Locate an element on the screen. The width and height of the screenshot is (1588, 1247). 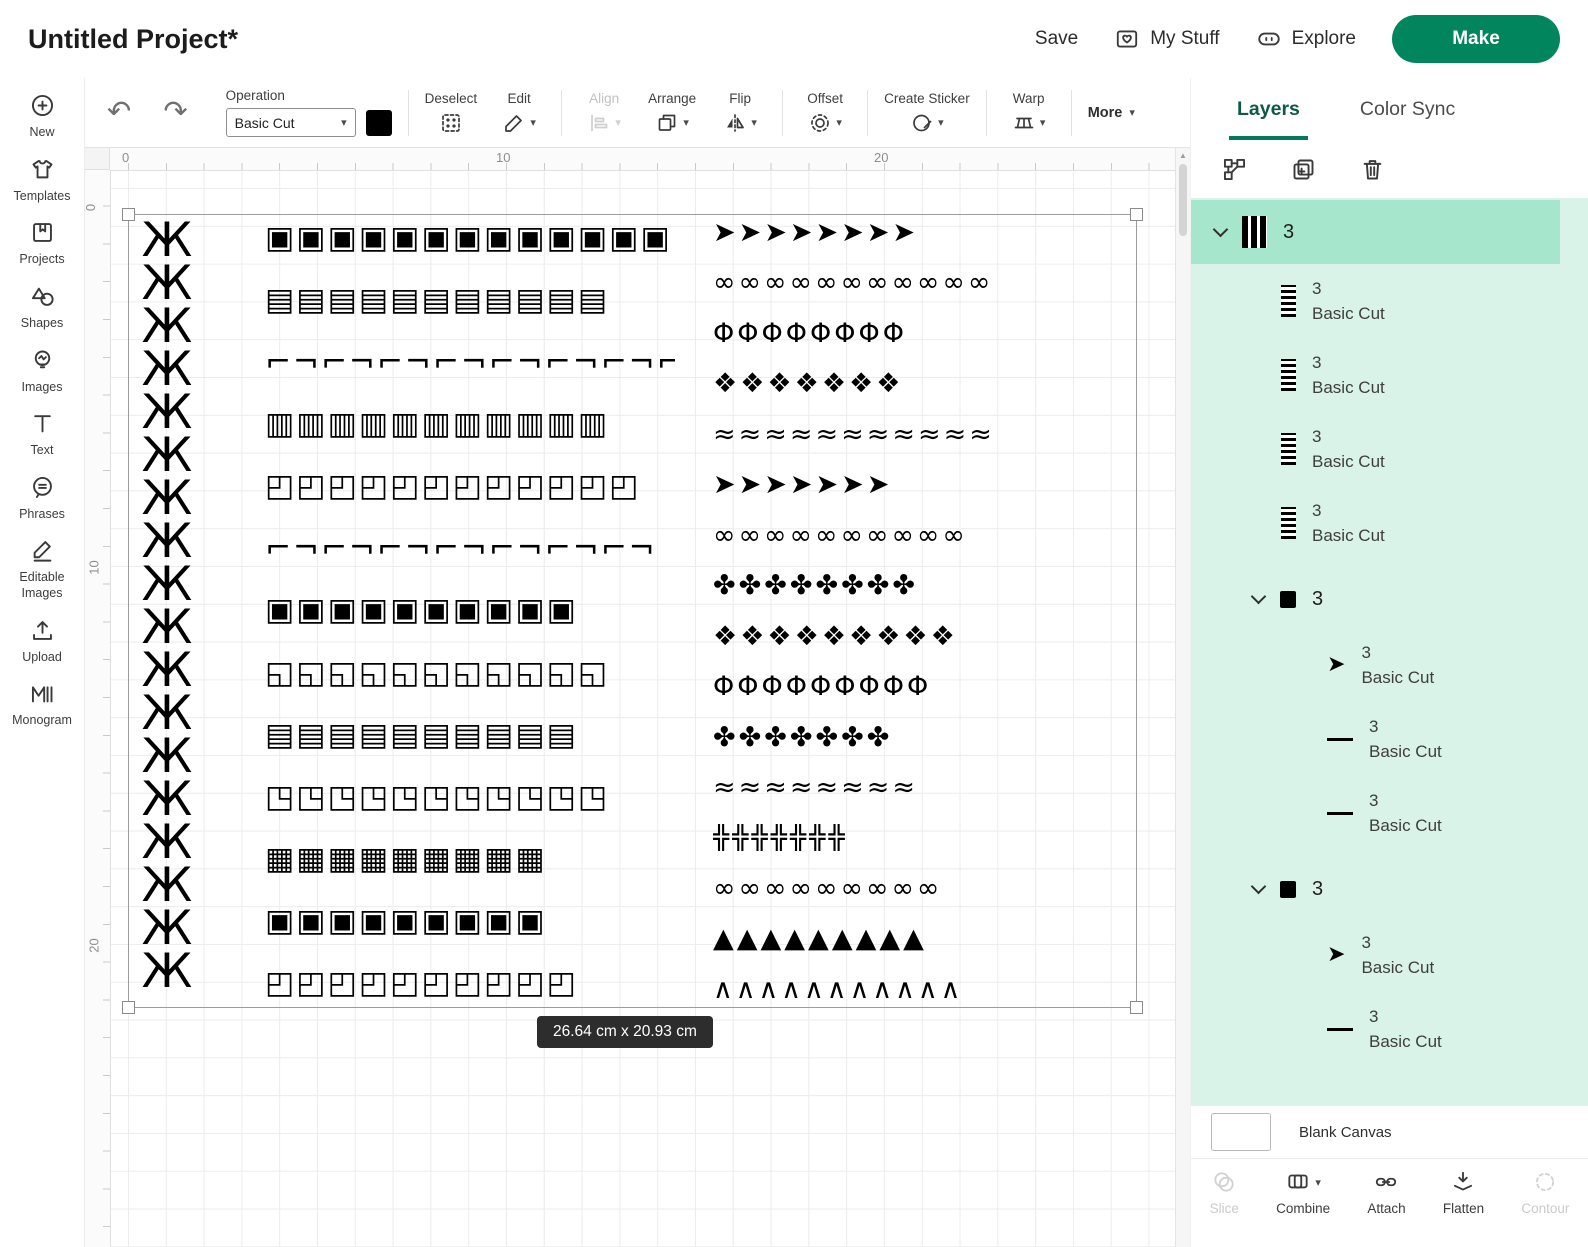
blank-canvas-row: Blank Canvas is located at coordinates (1389, 1132).